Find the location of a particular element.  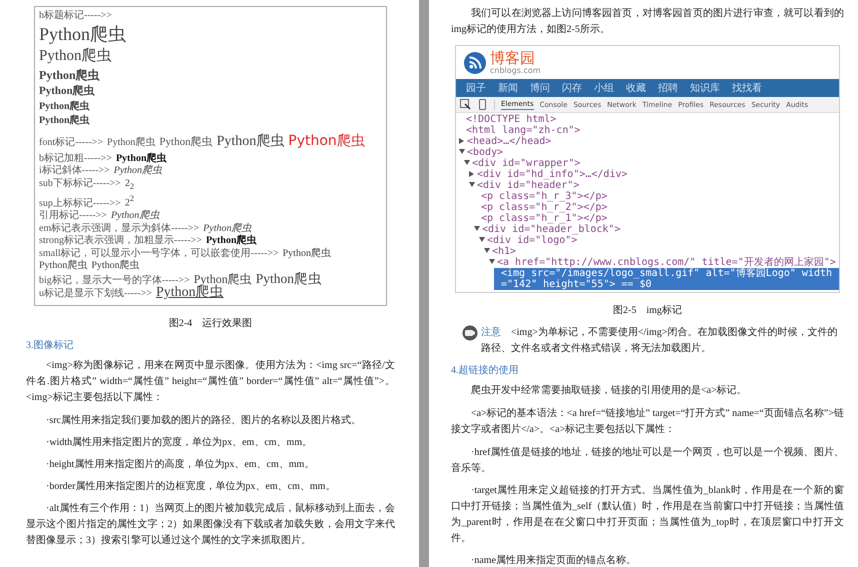

figure-label: h标题标记----->> is located at coordinates (76, 15).